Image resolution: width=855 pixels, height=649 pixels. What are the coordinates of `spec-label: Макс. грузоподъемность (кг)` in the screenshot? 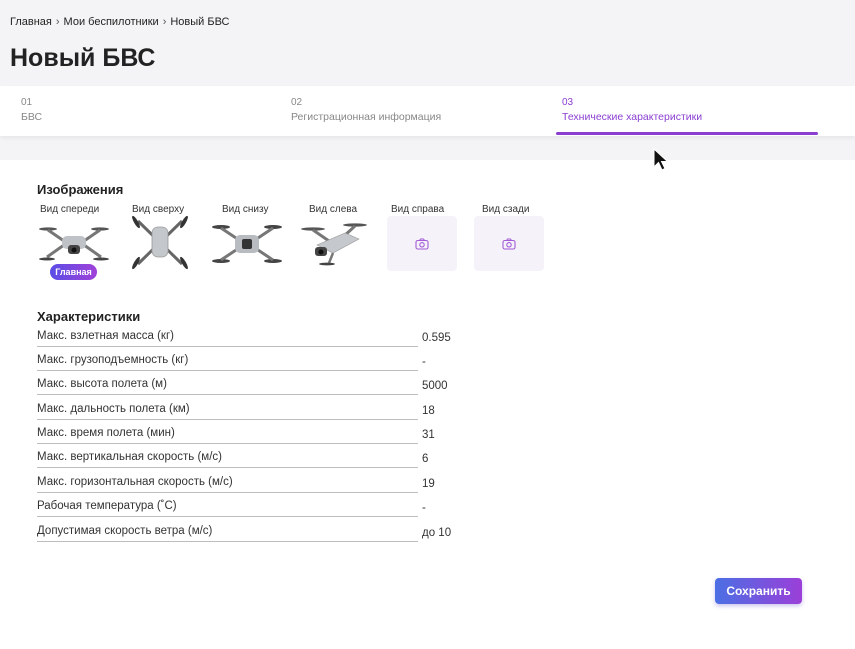 It's located at (113, 360).